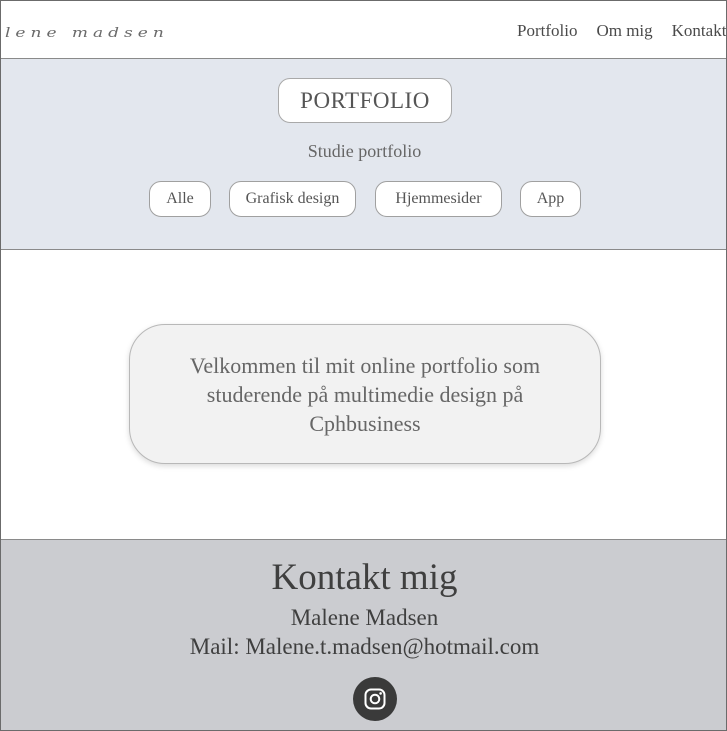  I want to click on page-subtitle: Studie portfolio, so click(364, 151).